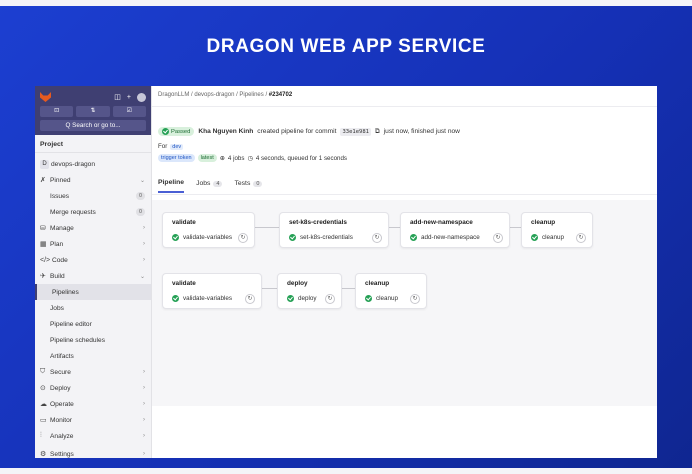  Describe the element at coordinates (62, 404) in the screenshot. I see `sidebar-item-label: Operate` at that location.